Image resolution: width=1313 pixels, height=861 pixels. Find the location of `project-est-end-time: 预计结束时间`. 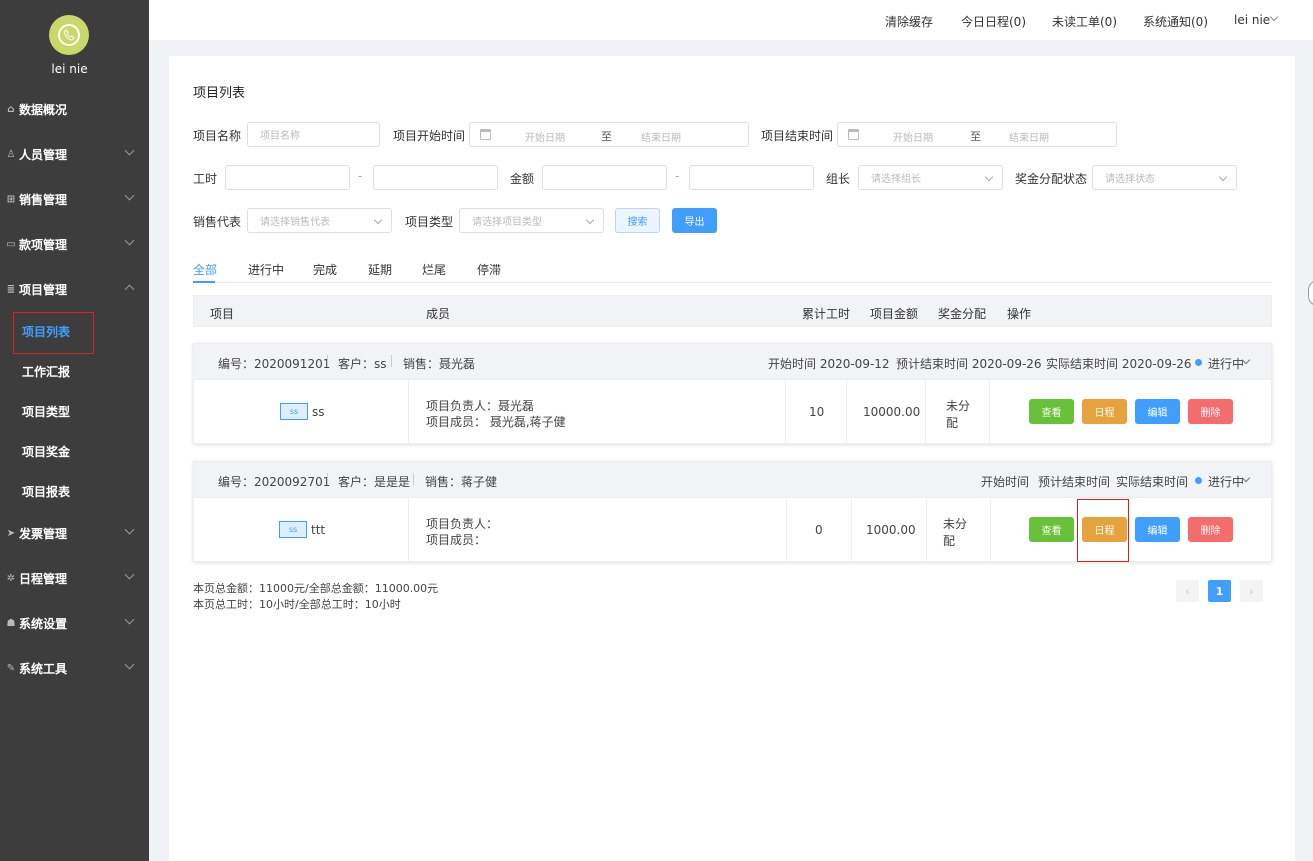

project-est-end-time: 预计结束时间 is located at coordinates (1074, 482).